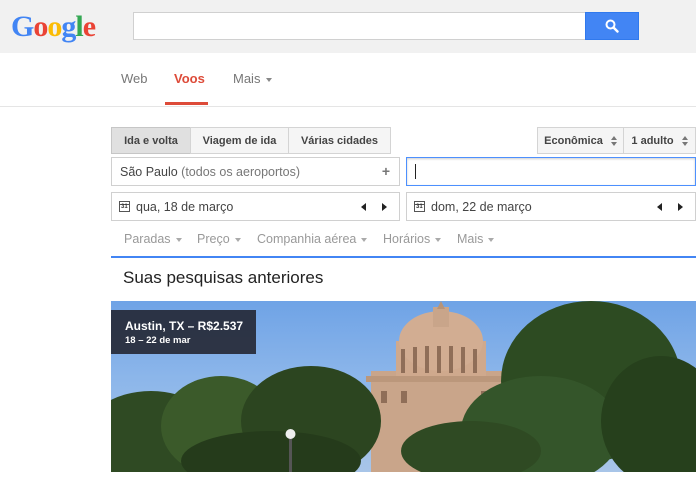 Image resolution: width=696 pixels, height=480 pixels. I want to click on filter-times: Horários, so click(412, 239).